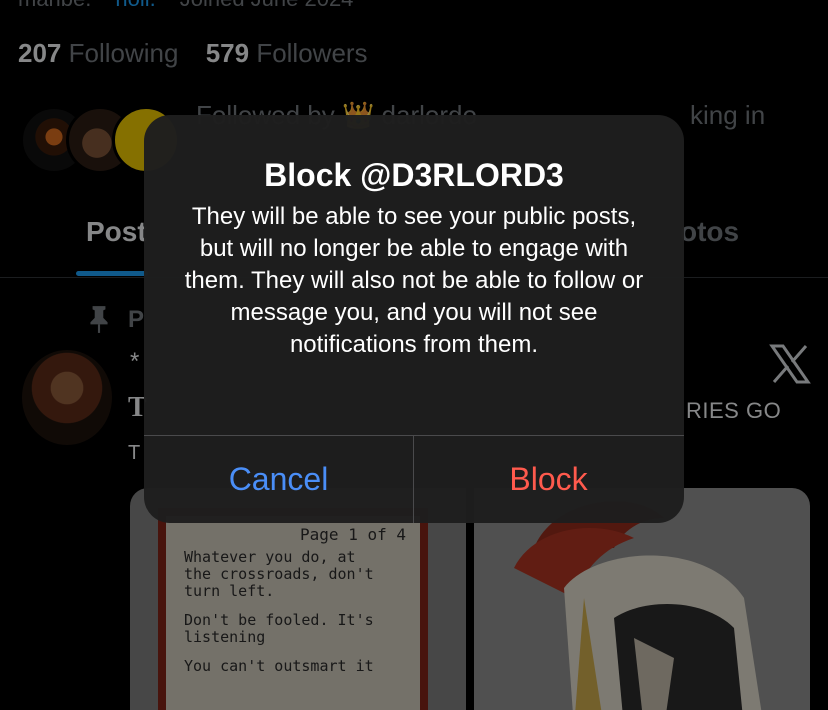  I want to click on cancel-button: Cancel, so click(278, 479).